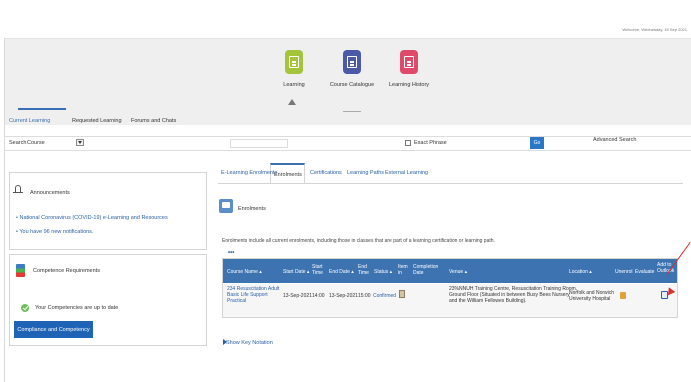 The image size is (691, 382). I want to click on venue-line-3: and the William Fellowes Building)., so click(488, 301).